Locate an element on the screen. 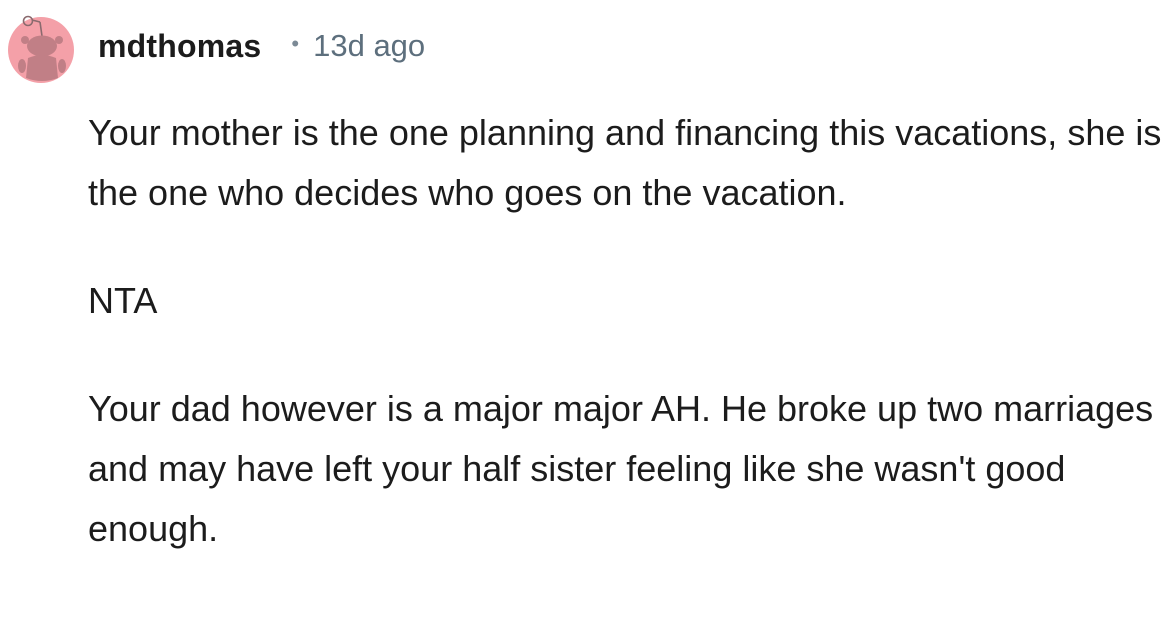 The height and width of the screenshot is (625, 1169). comment-header: mdthomas • 13d ago is located at coordinates (261, 46).